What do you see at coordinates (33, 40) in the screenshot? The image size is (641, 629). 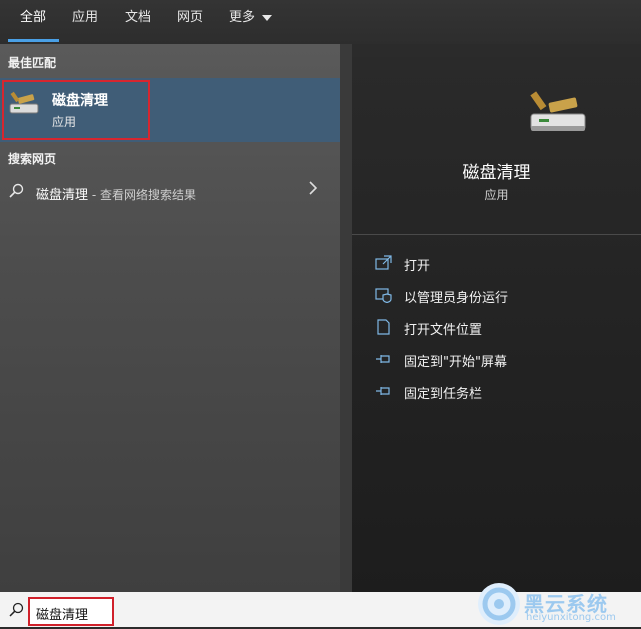 I see `active-tab-indicator` at bounding box center [33, 40].